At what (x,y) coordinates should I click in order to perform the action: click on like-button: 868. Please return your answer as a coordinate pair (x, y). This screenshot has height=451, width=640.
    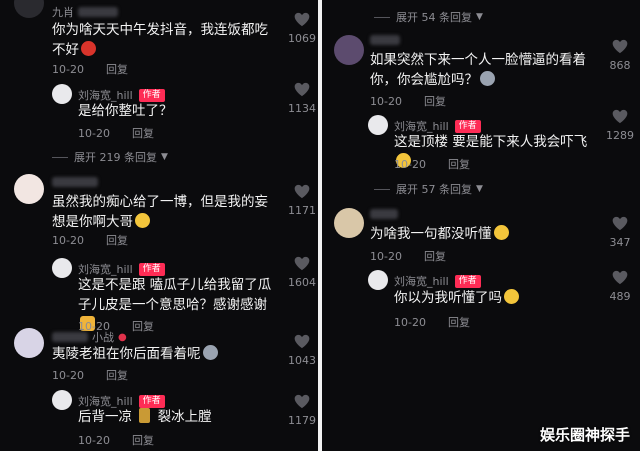
    Looking at the image, I should click on (620, 55).